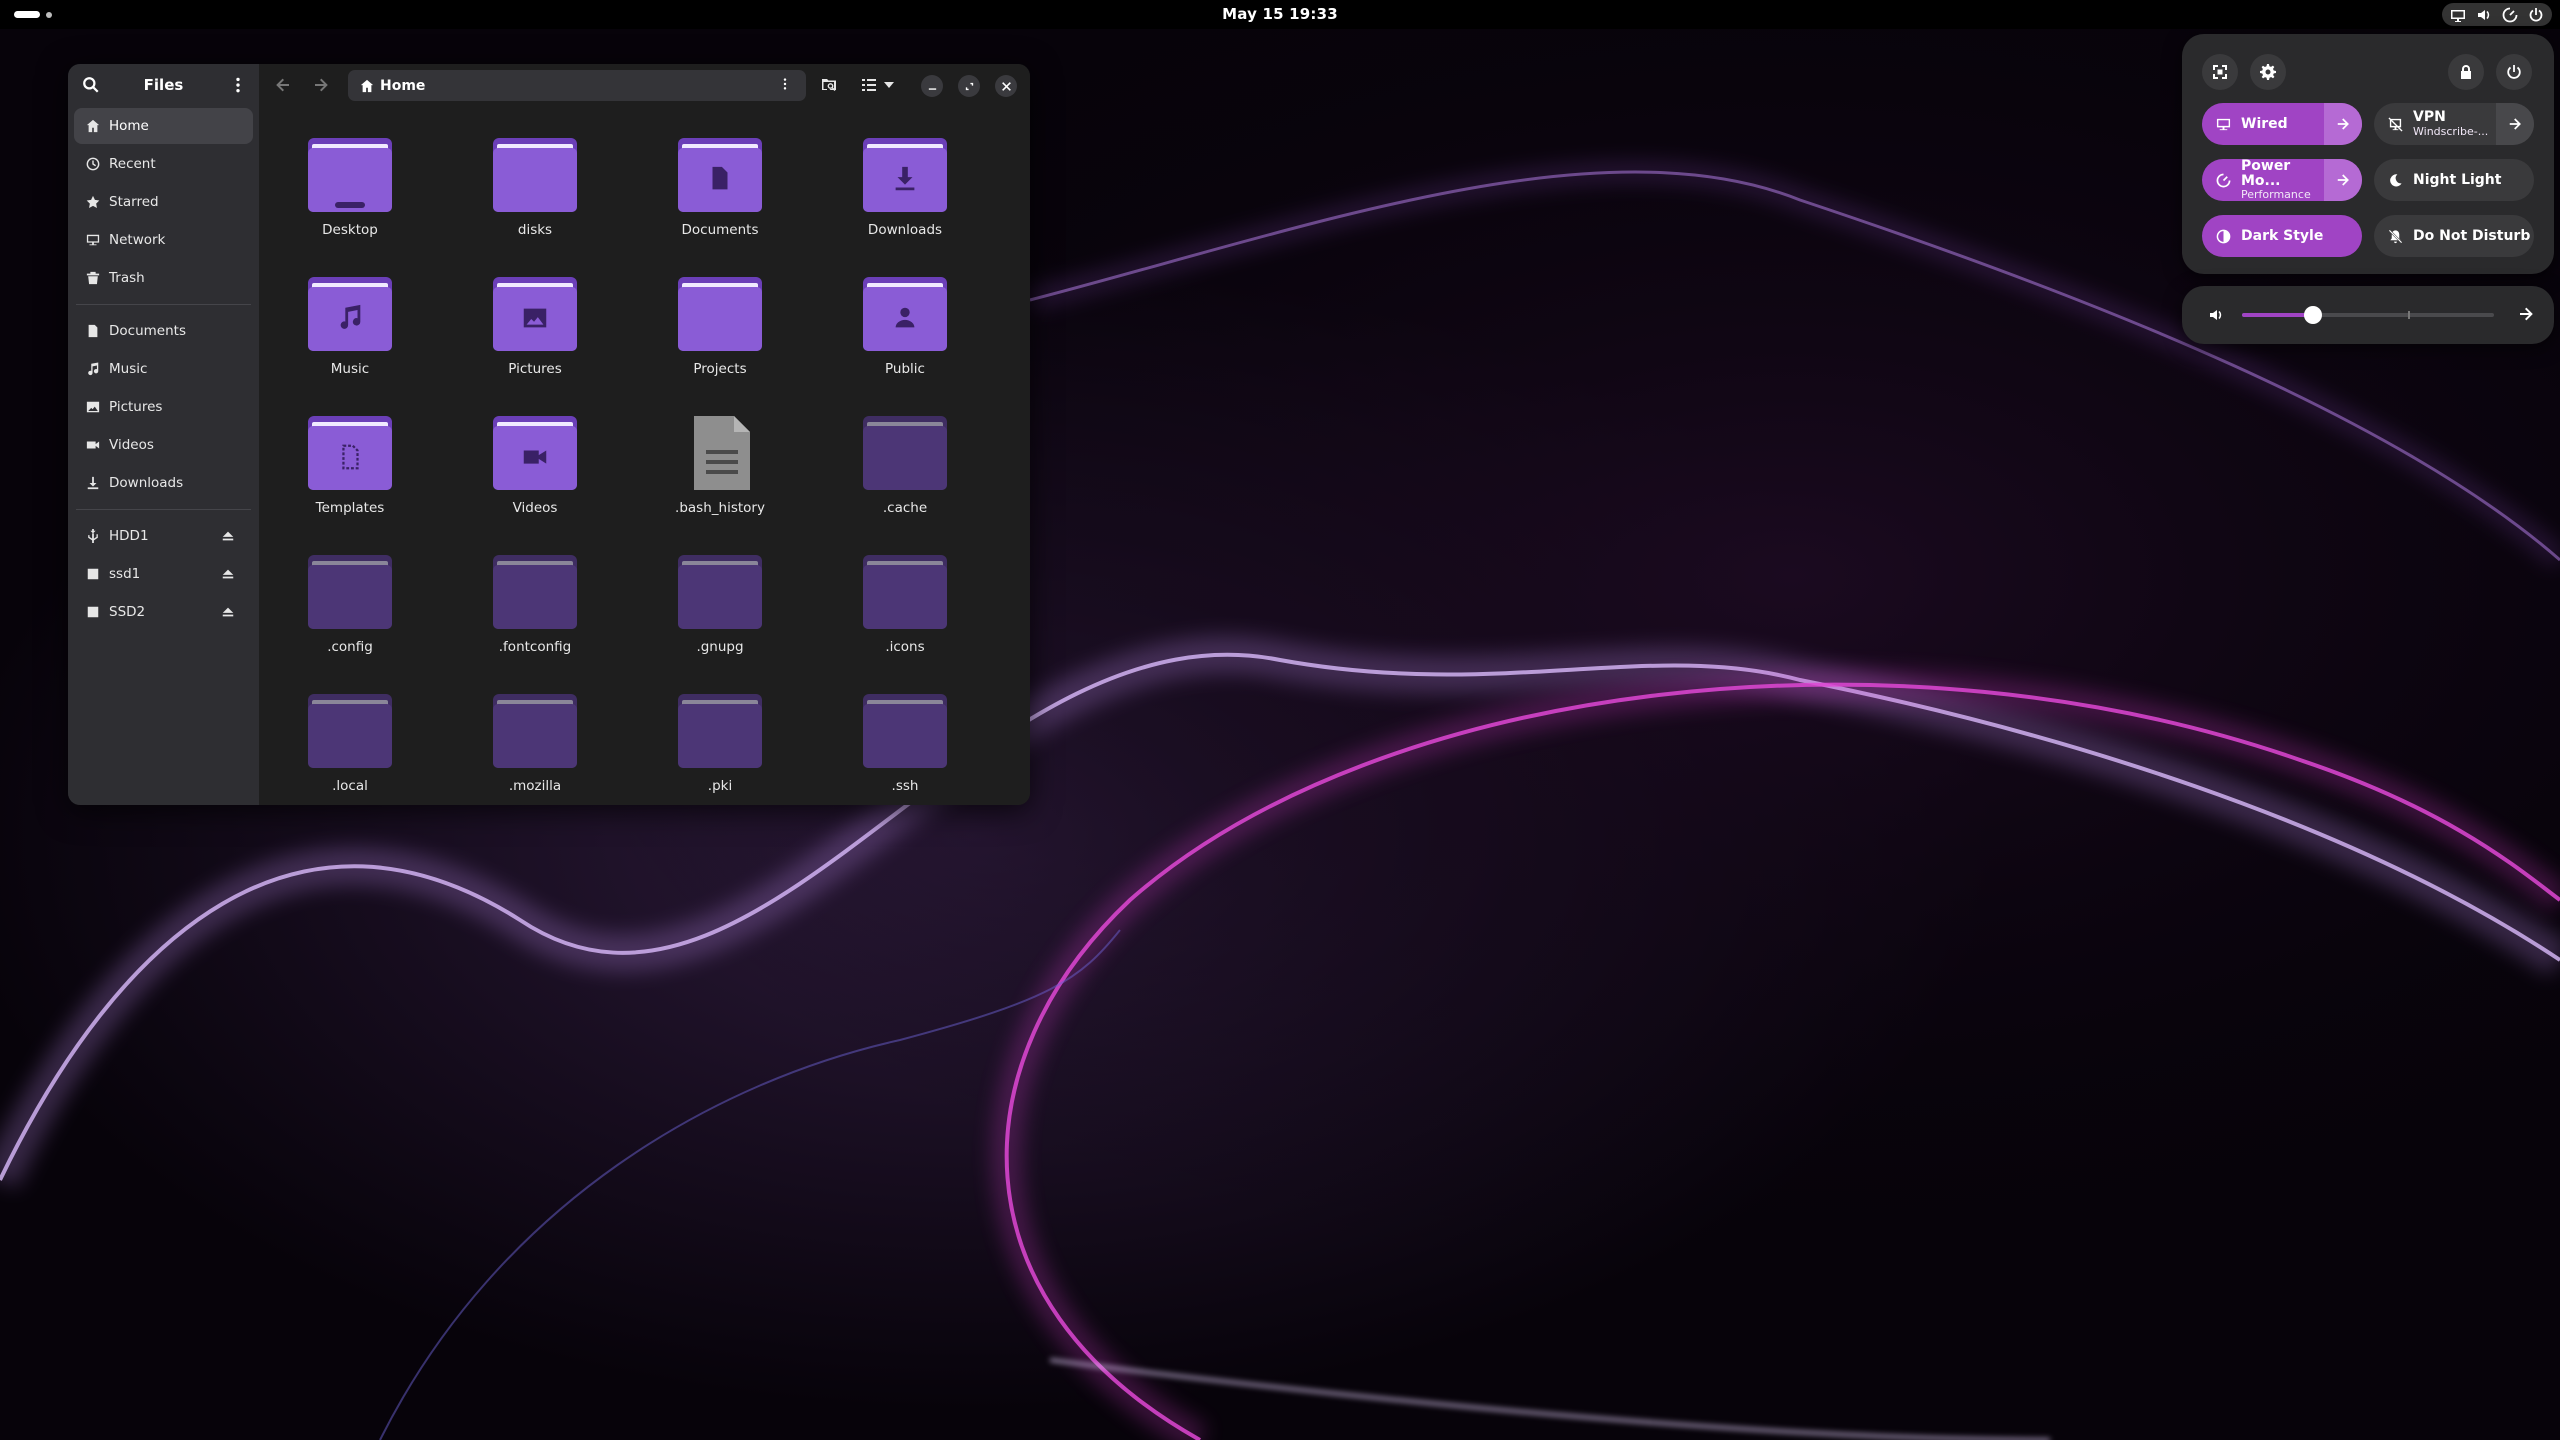 This screenshot has height=1440, width=2560. I want to click on screenshot-icon, so click(2220, 72).